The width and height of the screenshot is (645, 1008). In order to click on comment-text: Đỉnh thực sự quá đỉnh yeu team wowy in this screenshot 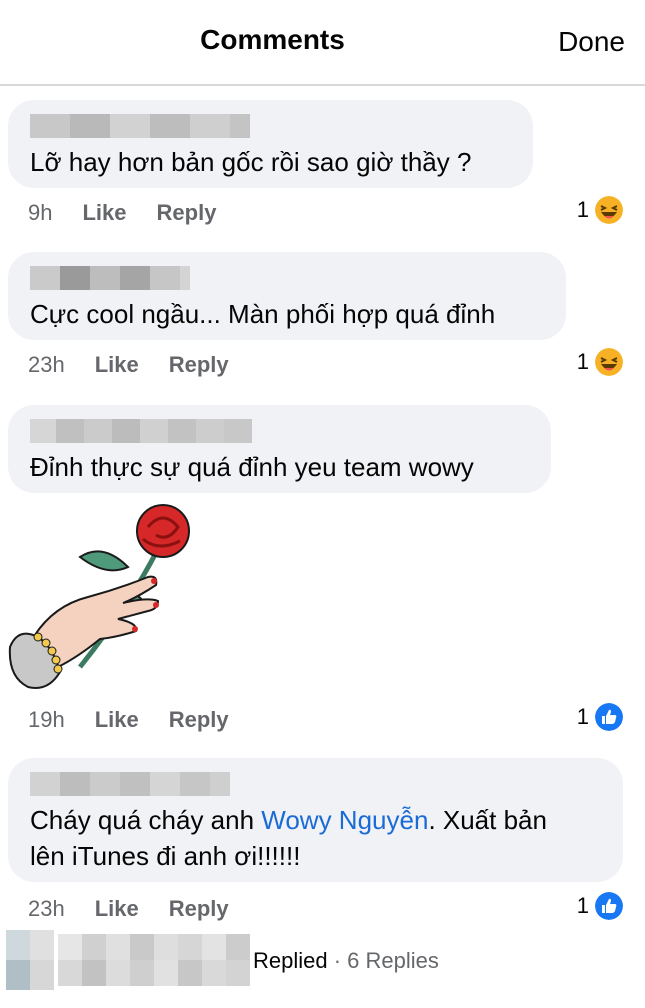, I will do `click(252, 467)`.